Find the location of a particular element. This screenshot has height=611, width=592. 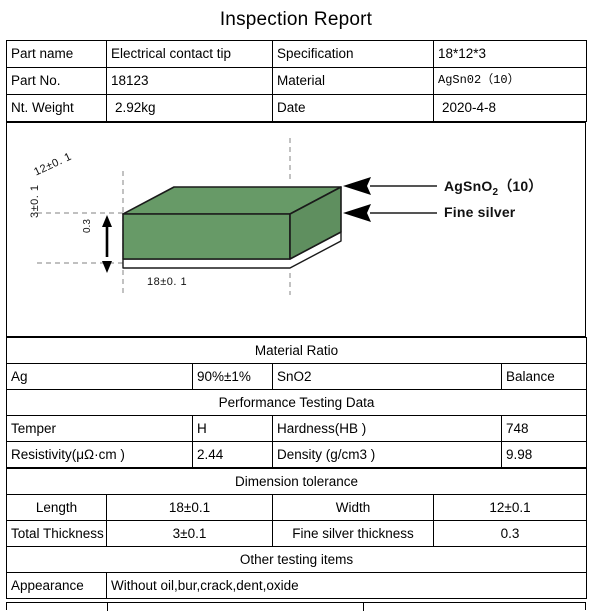

table-row: Other testing items is located at coordinates (296, 559).